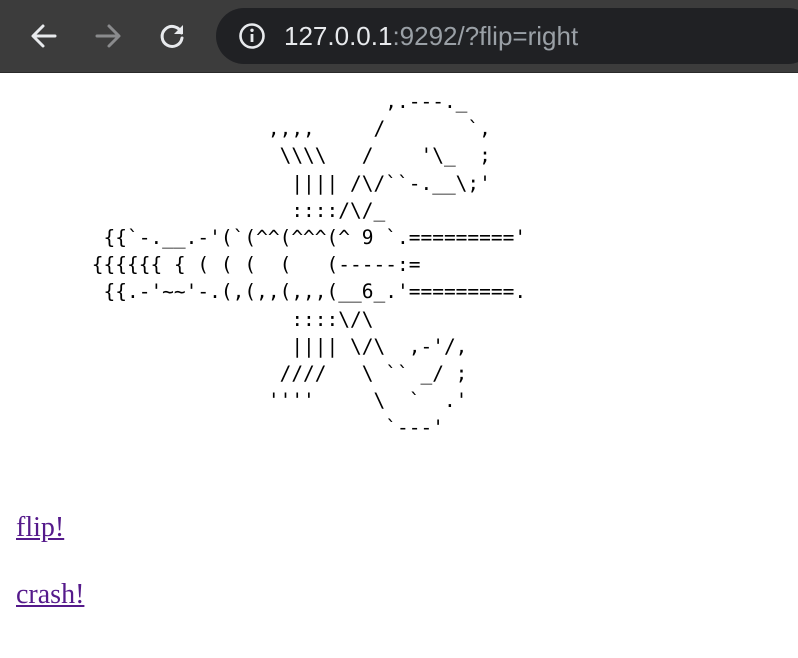 The width and height of the screenshot is (798, 658). I want to click on back-button, so click(44, 36).